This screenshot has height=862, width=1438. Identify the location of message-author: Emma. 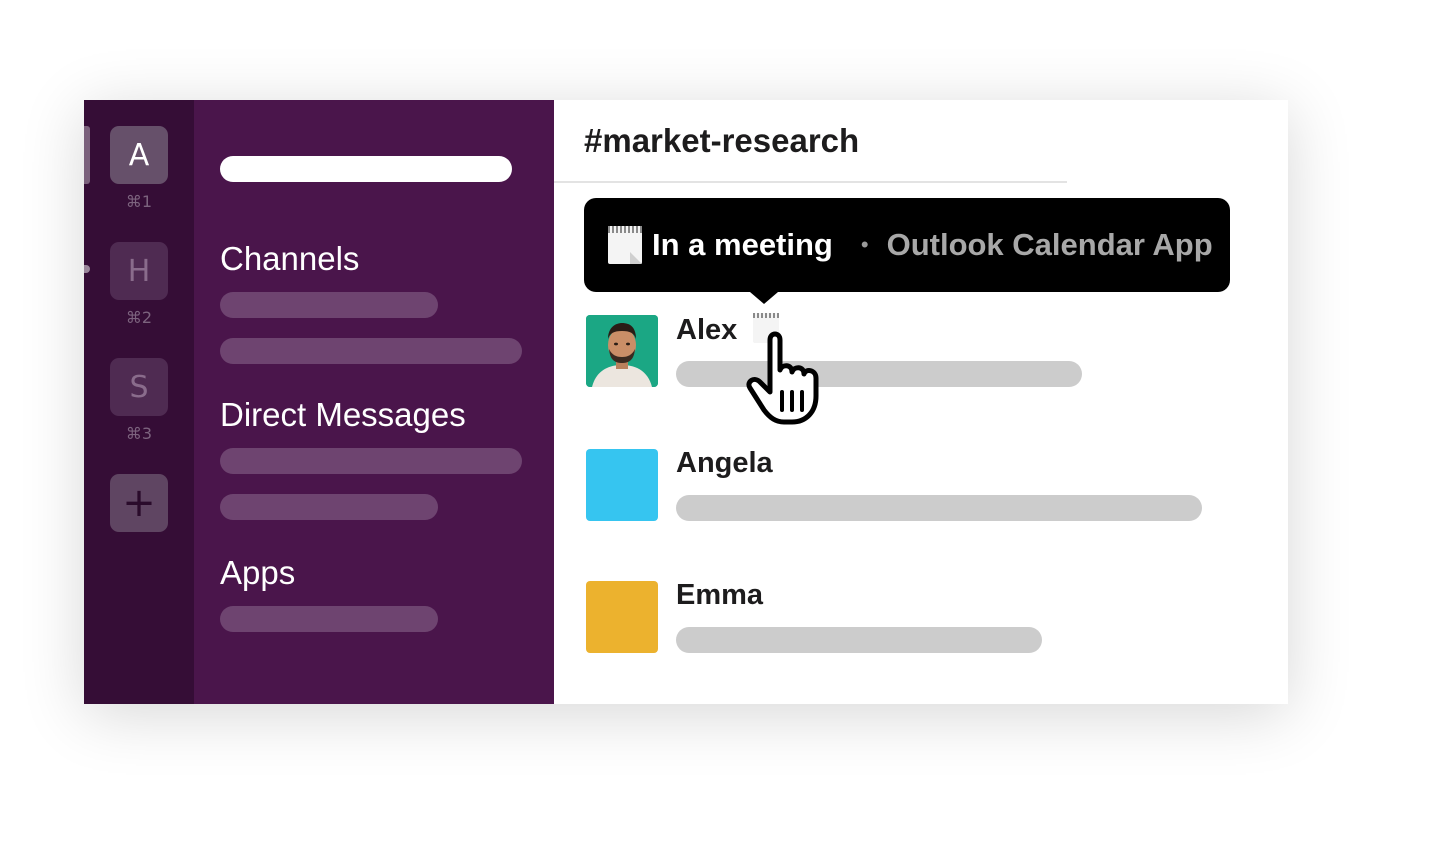
(719, 595).